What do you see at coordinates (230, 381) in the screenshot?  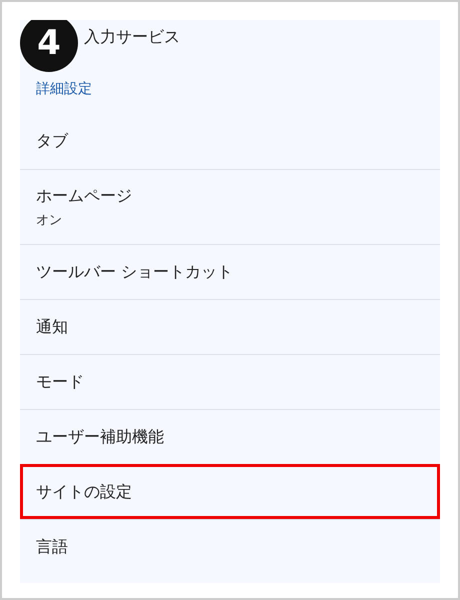 I see `settings-item: モード` at bounding box center [230, 381].